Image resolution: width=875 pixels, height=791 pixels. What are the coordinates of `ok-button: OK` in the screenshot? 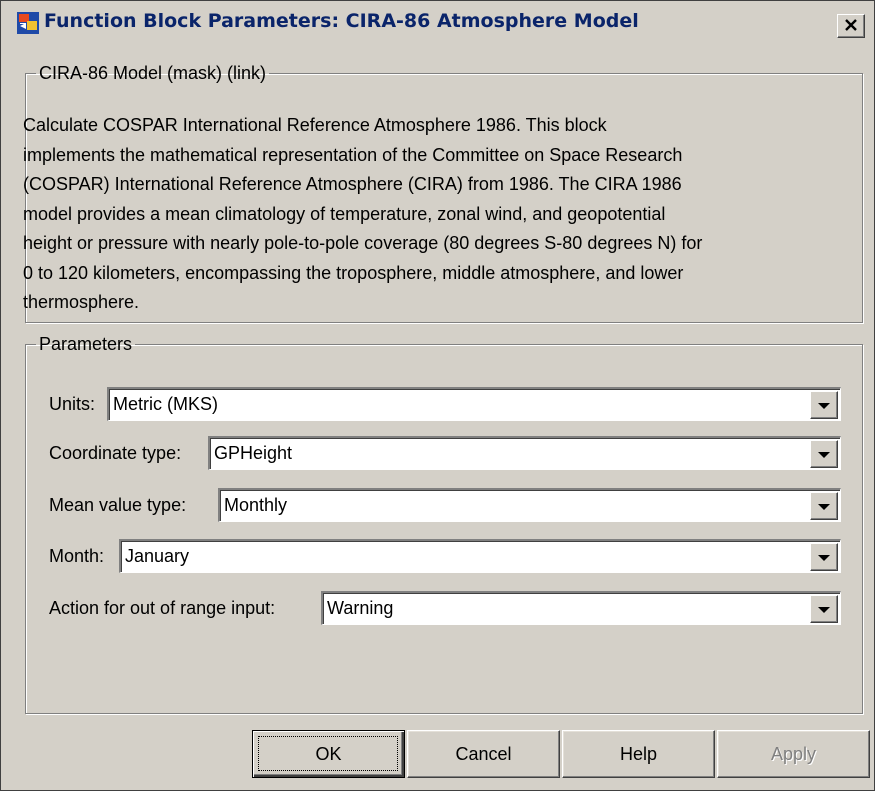 It's located at (328, 754).